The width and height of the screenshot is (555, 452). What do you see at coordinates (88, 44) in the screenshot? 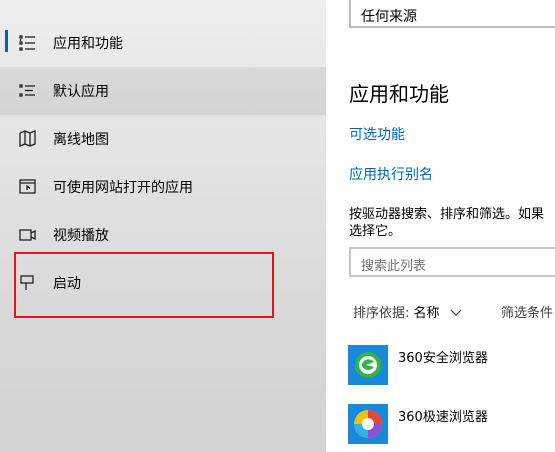
I see `sidebar-item-label: 应用和功能` at bounding box center [88, 44].